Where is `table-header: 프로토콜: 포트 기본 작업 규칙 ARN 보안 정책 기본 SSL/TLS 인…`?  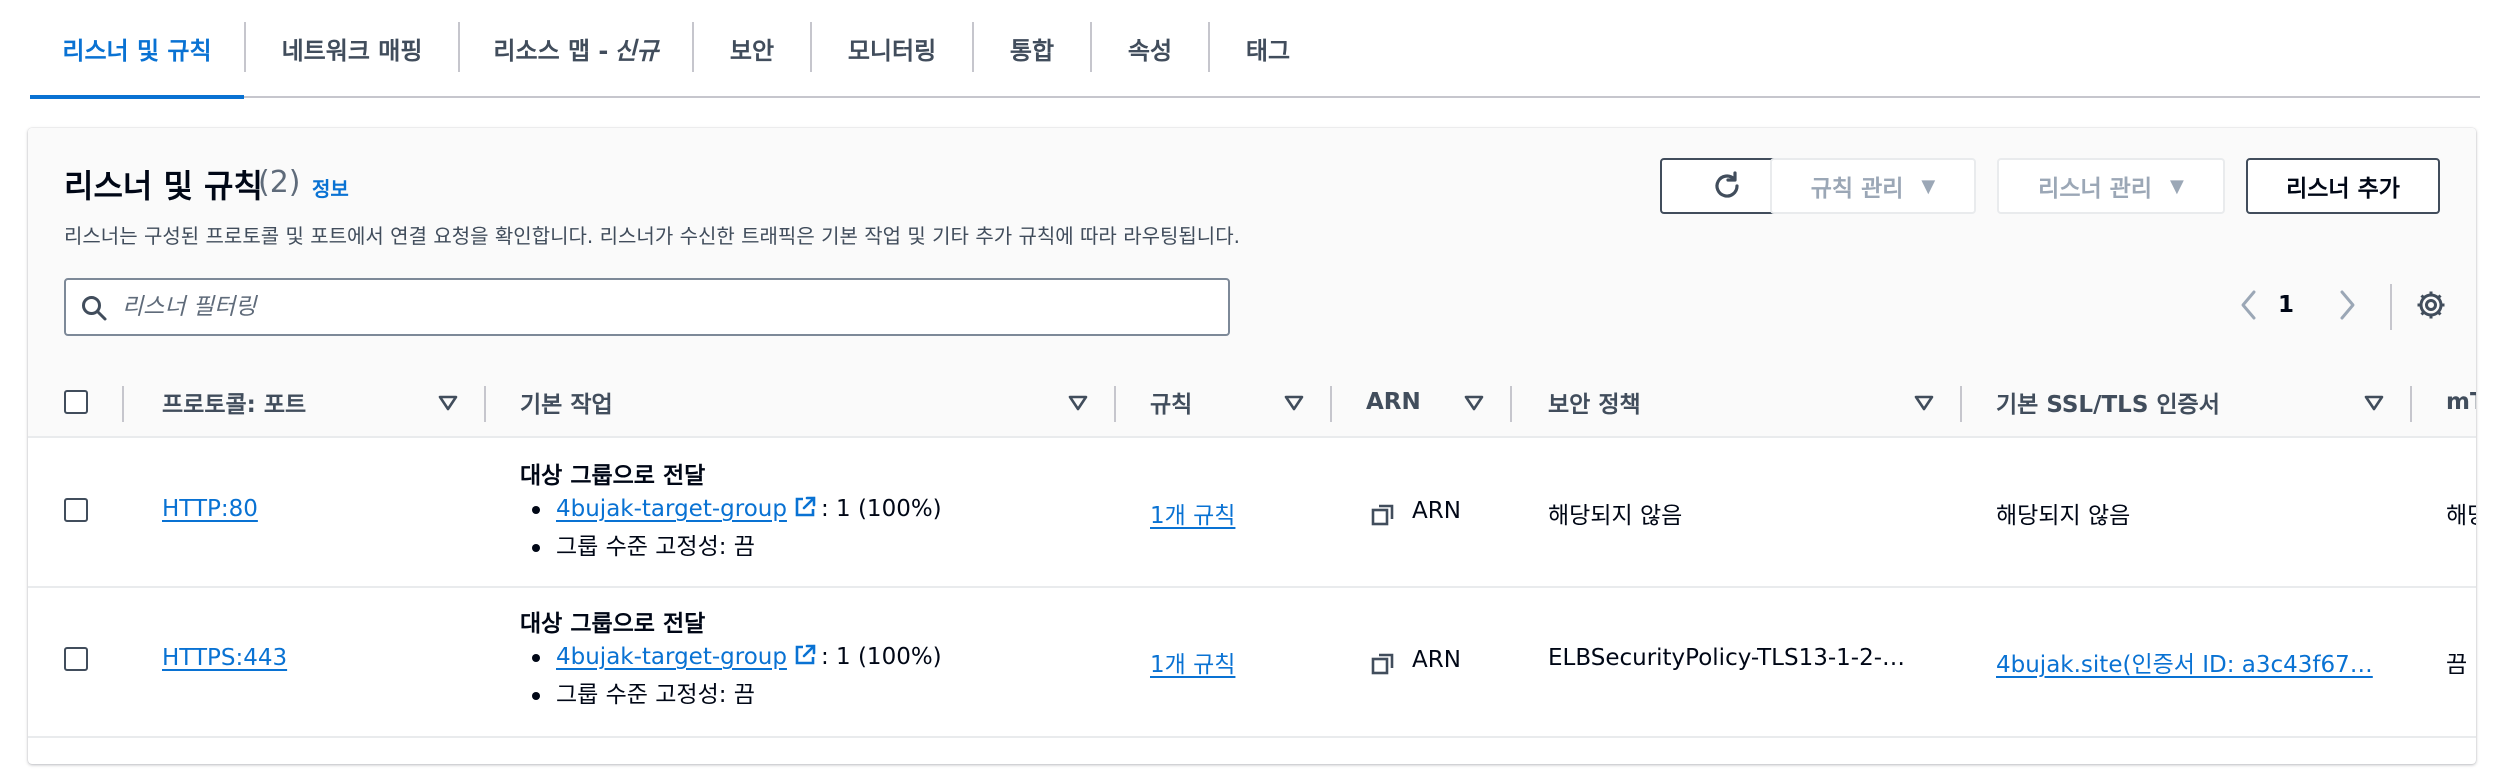
table-header: 프로토콜: 포트 기본 작업 규칙 ARN 보안 정책 기본 SSL/TLS 인… is located at coordinates (1252, 403).